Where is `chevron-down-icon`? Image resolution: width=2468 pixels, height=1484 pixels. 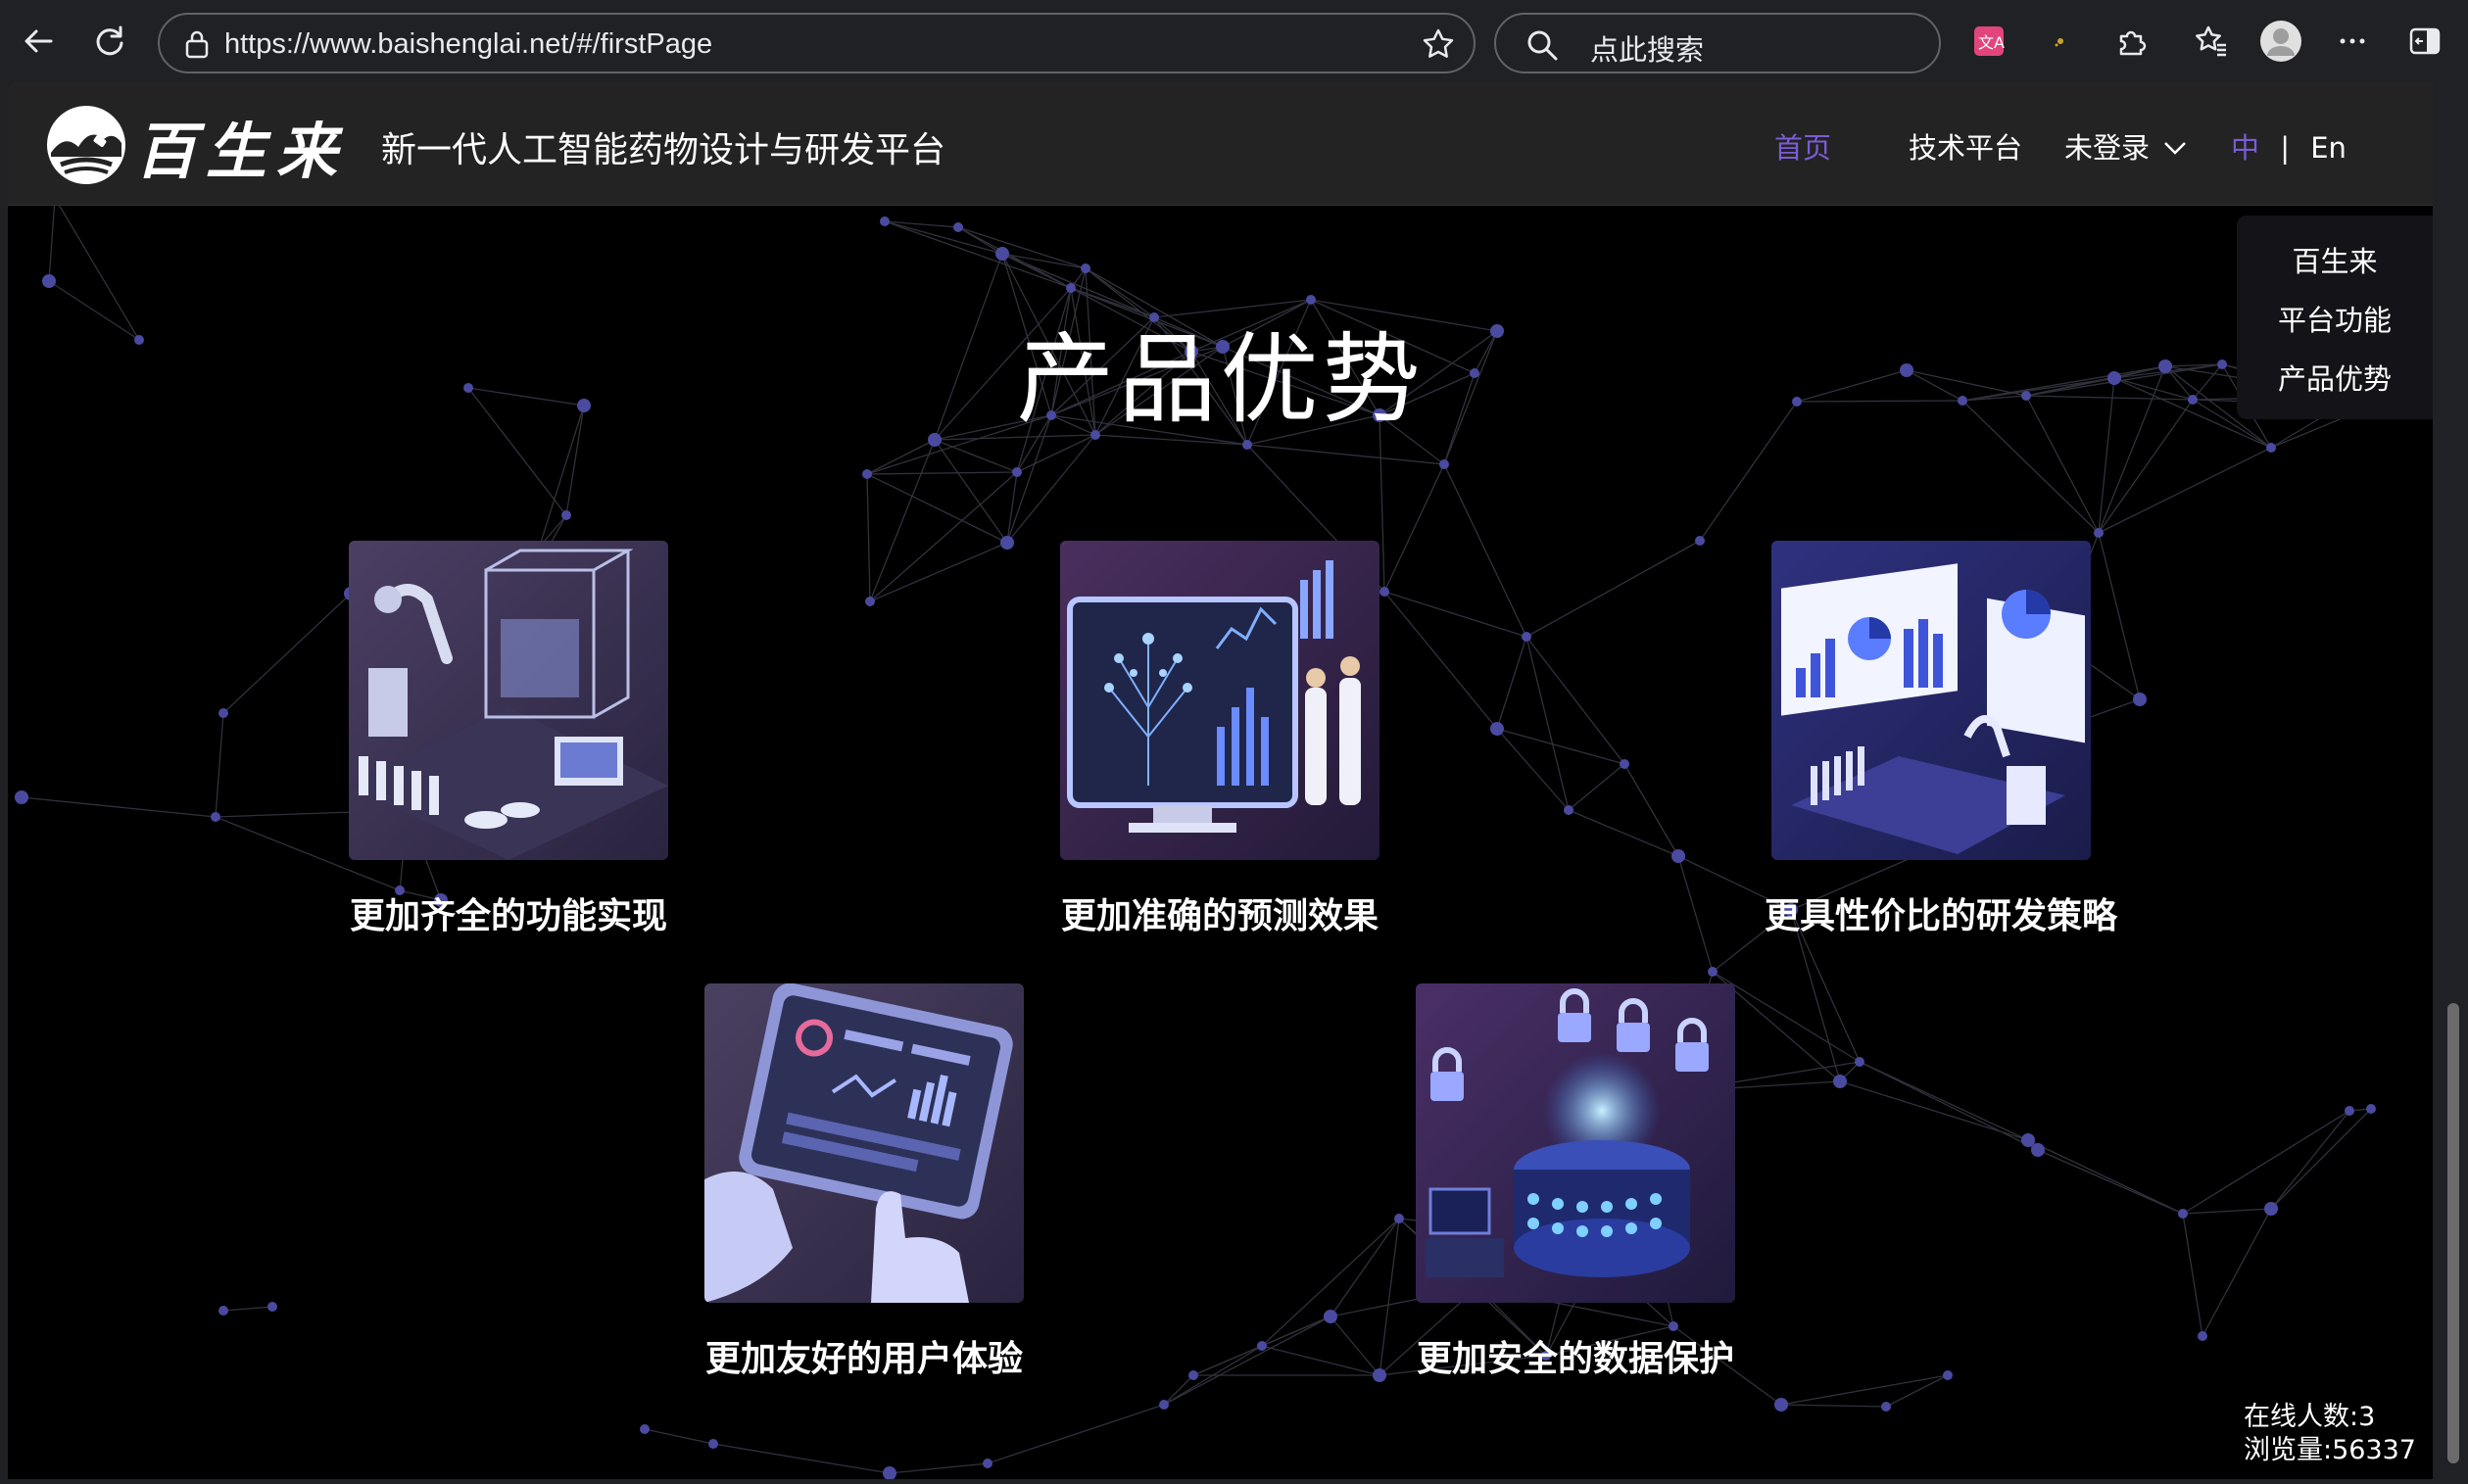 chevron-down-icon is located at coordinates (2175, 148).